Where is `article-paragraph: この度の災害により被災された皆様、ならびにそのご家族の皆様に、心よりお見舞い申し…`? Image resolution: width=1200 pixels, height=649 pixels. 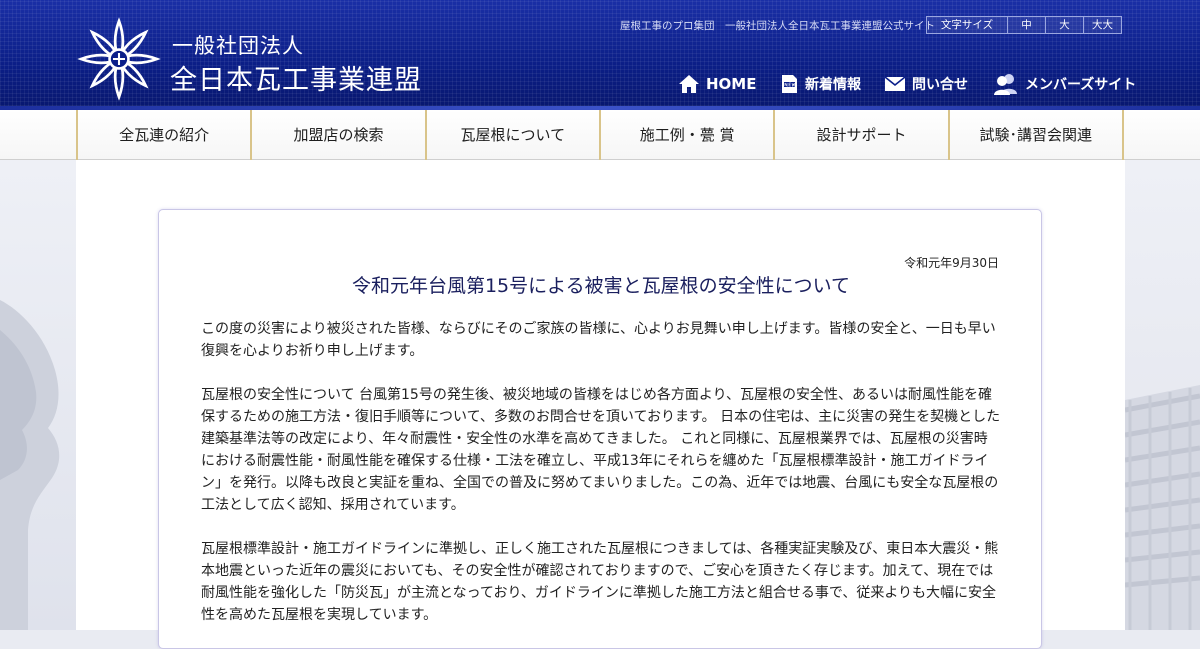 article-paragraph: この度の災害により被災された皆様、ならびにそのご家族の皆様に、心よりお見舞い申し… is located at coordinates (598, 340).